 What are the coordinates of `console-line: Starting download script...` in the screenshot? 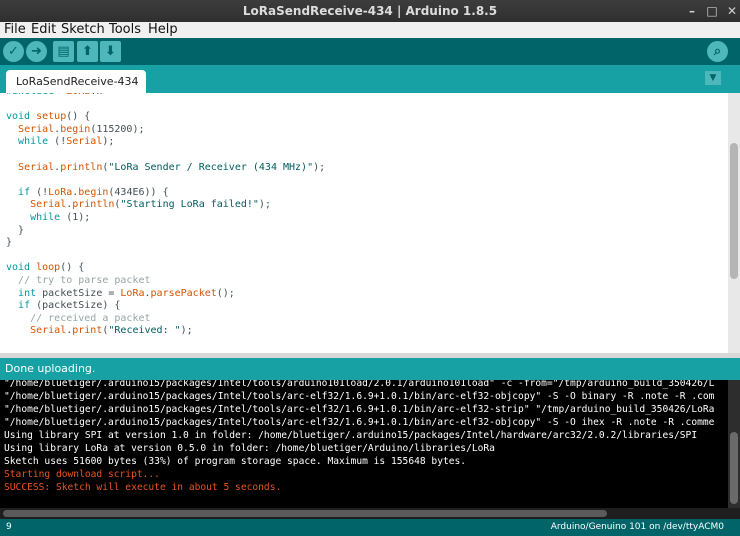 It's located at (82, 474).